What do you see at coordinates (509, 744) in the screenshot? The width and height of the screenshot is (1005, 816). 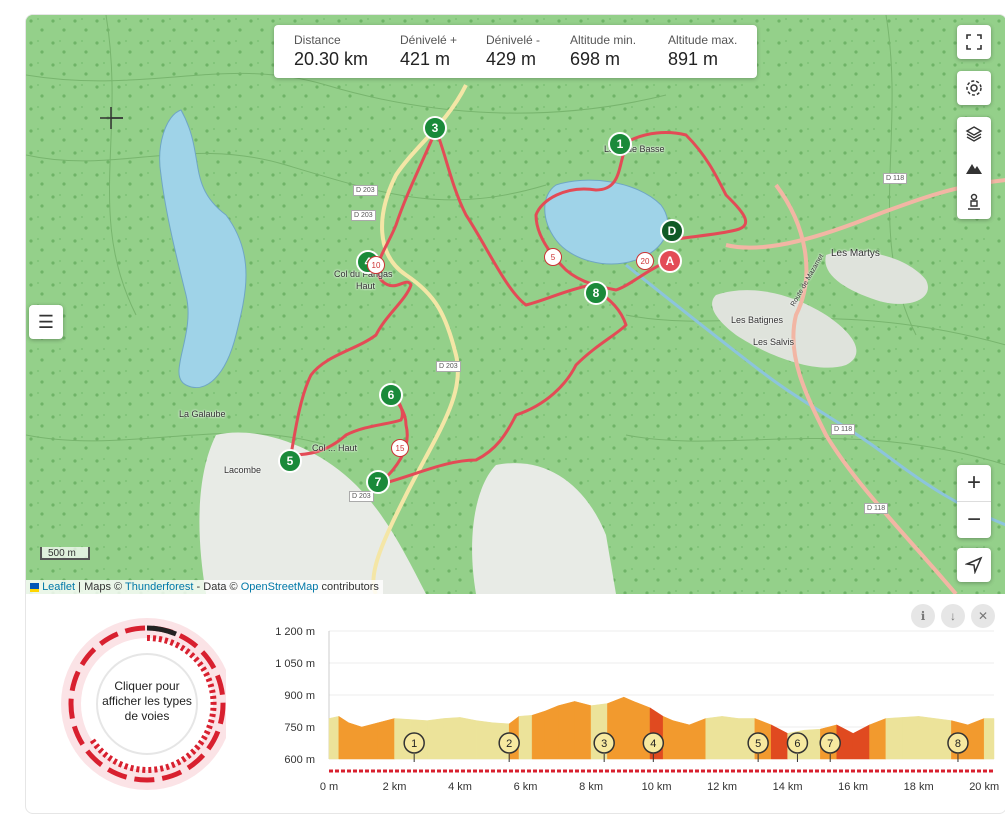 I see `waypoint-label: 2` at bounding box center [509, 744].